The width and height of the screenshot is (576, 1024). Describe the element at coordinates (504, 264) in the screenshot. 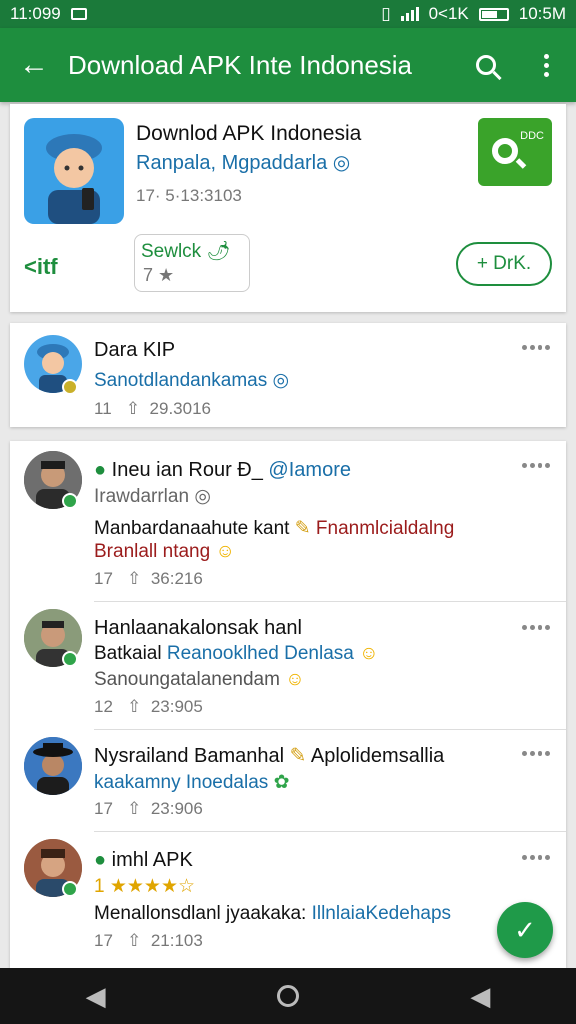

I see `download-button: + DrK.` at that location.